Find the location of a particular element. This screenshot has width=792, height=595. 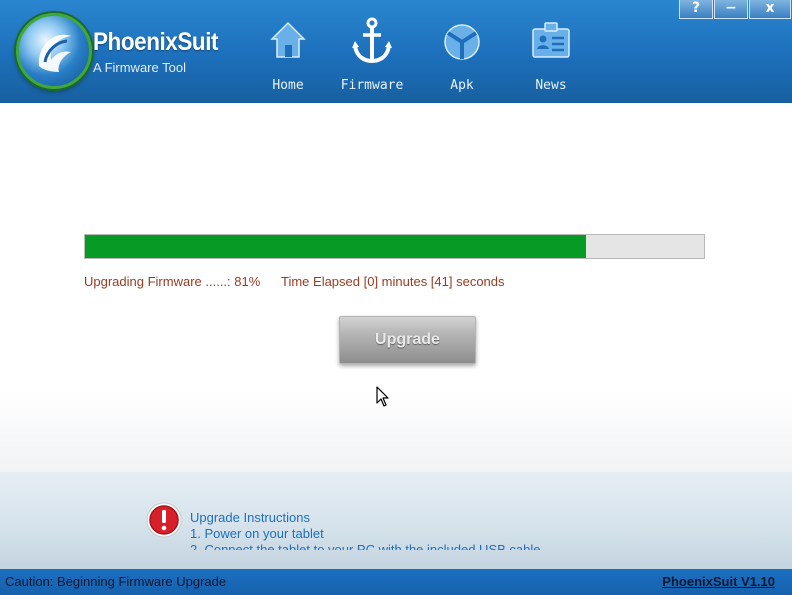

nav-apk: Apk is located at coordinates (462, 57).